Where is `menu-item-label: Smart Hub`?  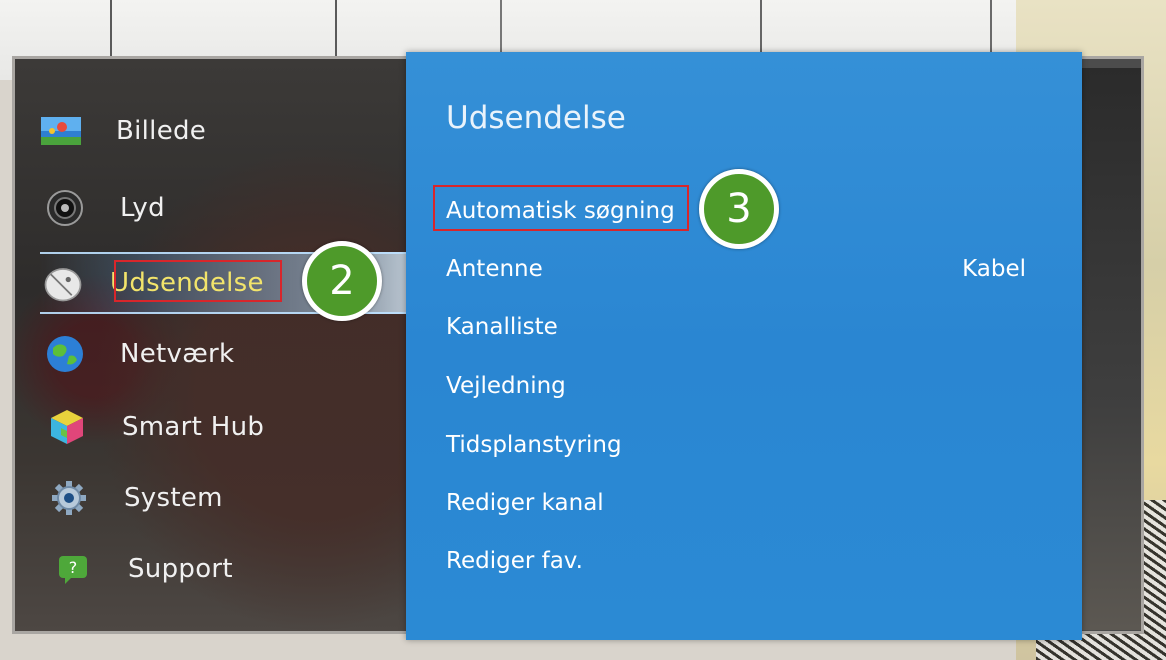 menu-item-label: Smart Hub is located at coordinates (193, 427).